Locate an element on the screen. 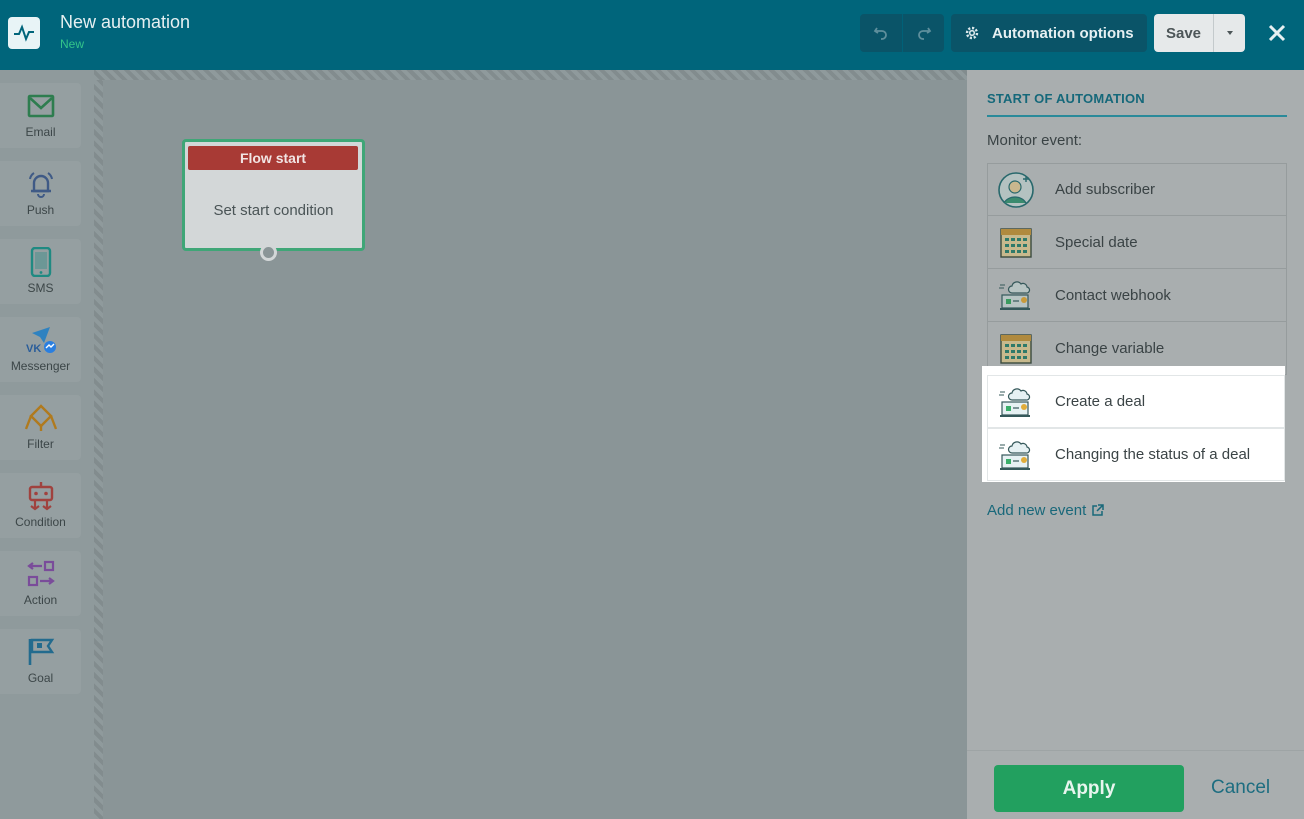 The image size is (1304, 819). tool-filter: Filter is located at coordinates (40, 427).